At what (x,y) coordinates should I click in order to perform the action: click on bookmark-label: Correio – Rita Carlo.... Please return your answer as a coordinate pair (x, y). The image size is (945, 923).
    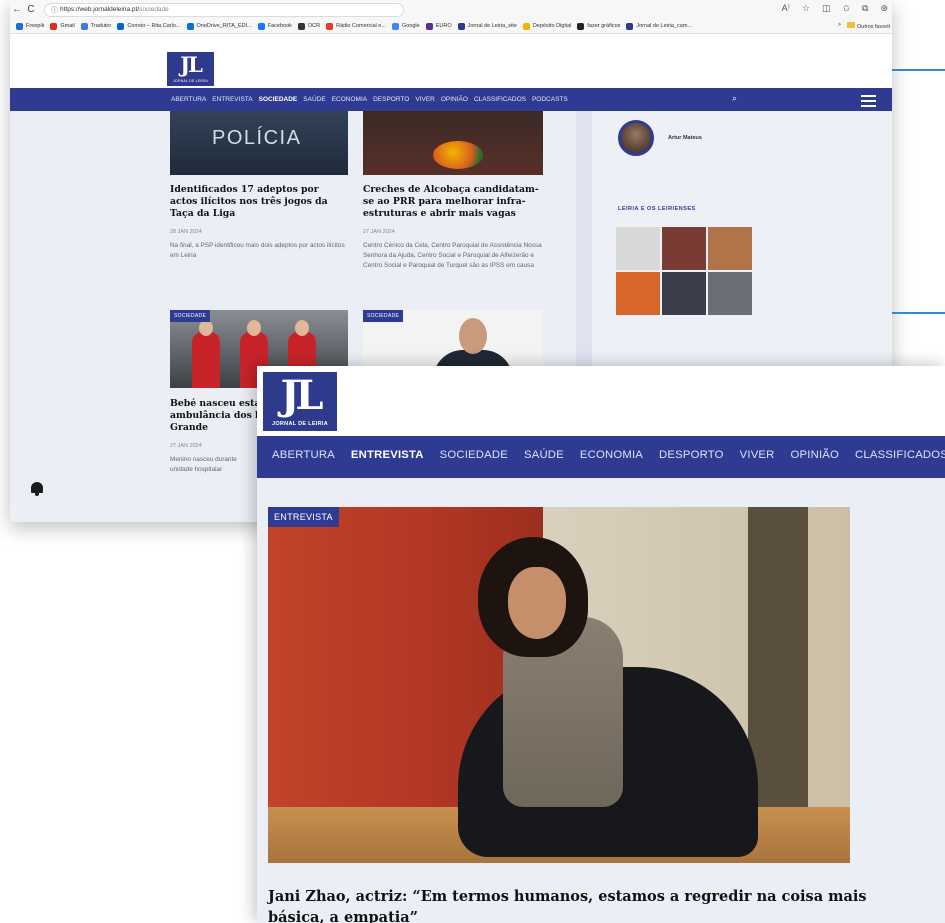
    Looking at the image, I should click on (154, 26).